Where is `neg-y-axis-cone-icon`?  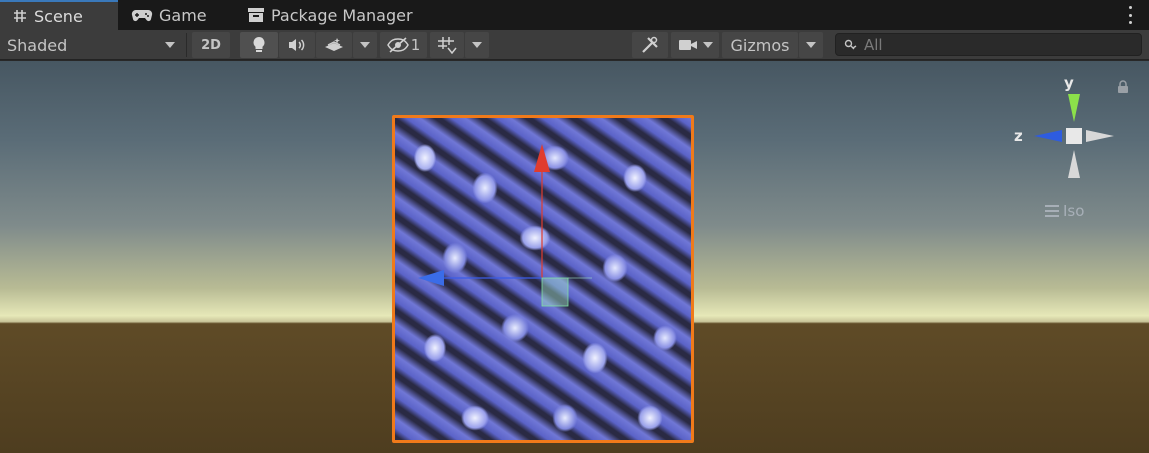 neg-y-axis-cone-icon is located at coordinates (1074, 164).